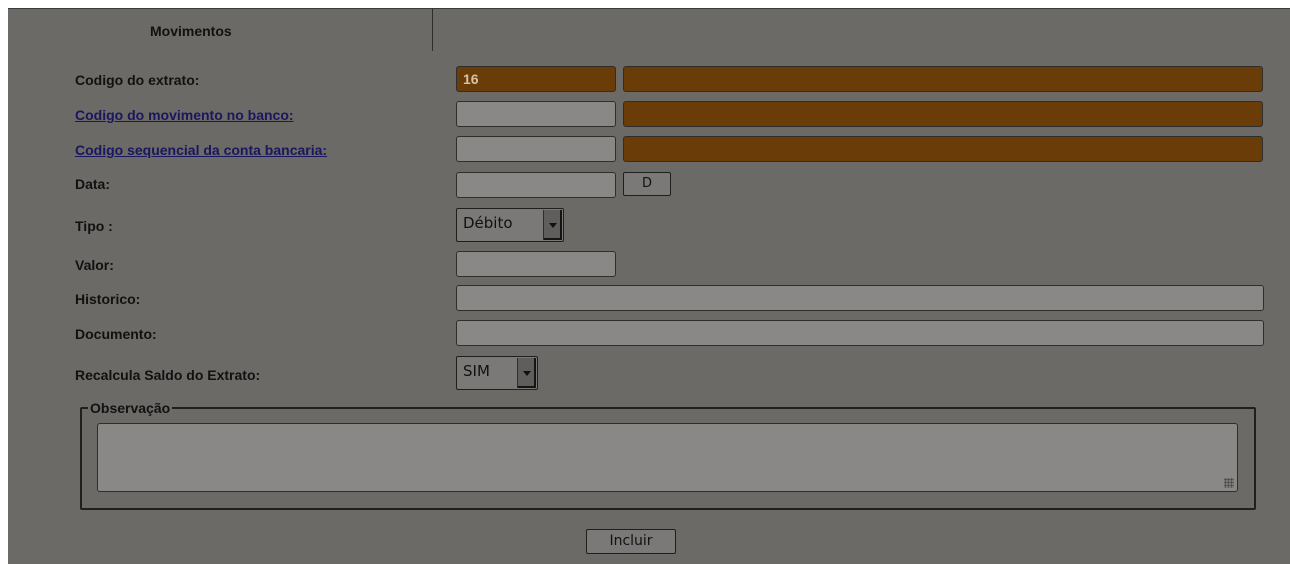 This screenshot has width=1290, height=564. What do you see at coordinates (108, 299) in the screenshot?
I see `historico-label: Historico:` at bounding box center [108, 299].